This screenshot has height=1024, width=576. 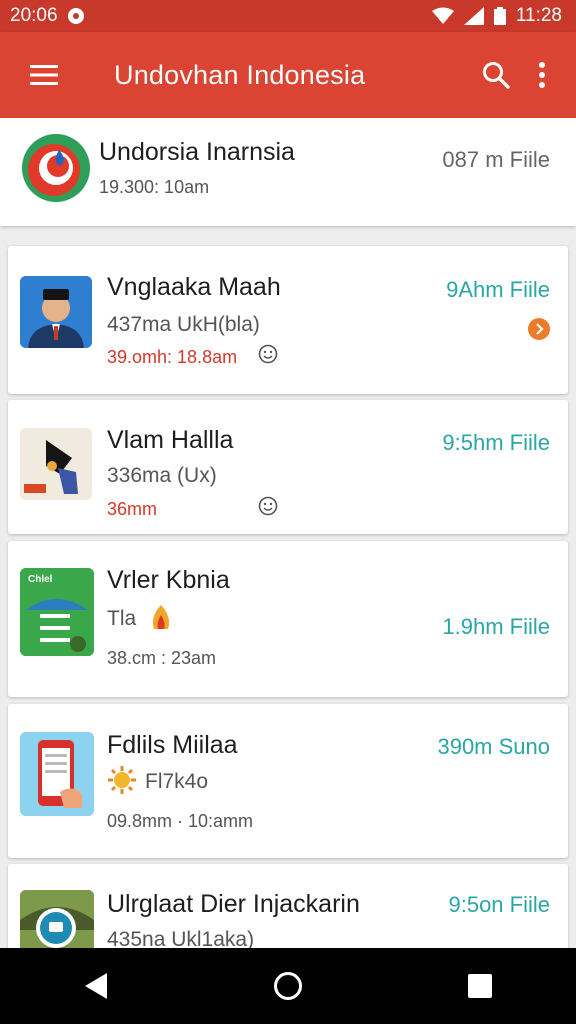 I want to click on item-meta: 9:5hm Fiile, so click(x=496, y=442).